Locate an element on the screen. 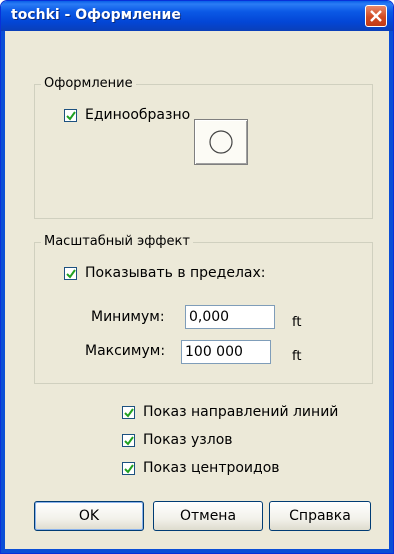  close-button is located at coordinates (376, 16).